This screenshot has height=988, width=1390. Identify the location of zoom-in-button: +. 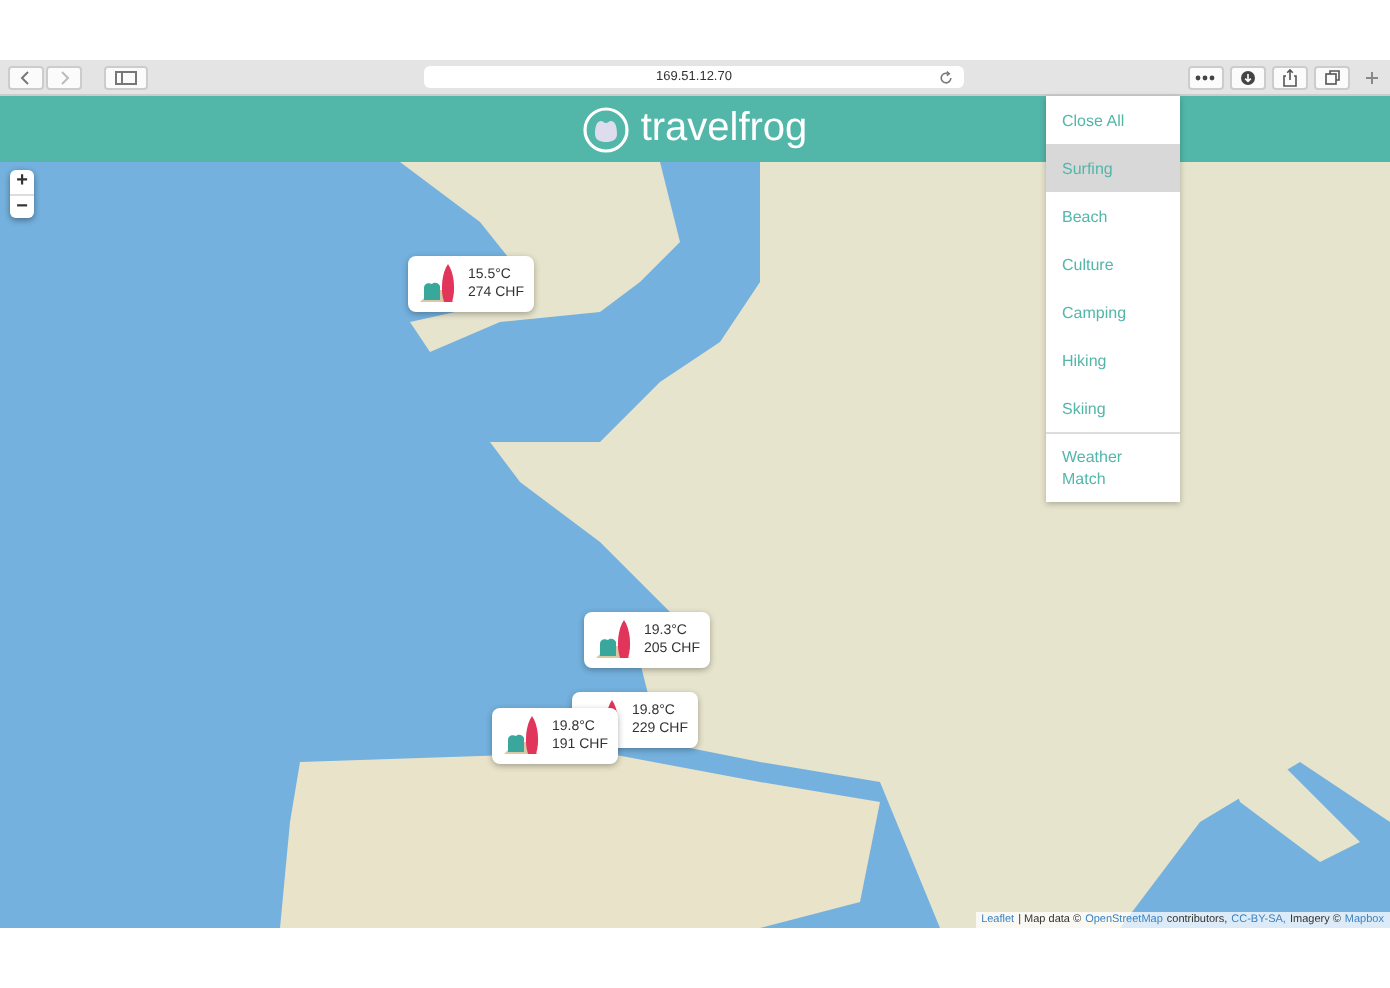
(22, 182).